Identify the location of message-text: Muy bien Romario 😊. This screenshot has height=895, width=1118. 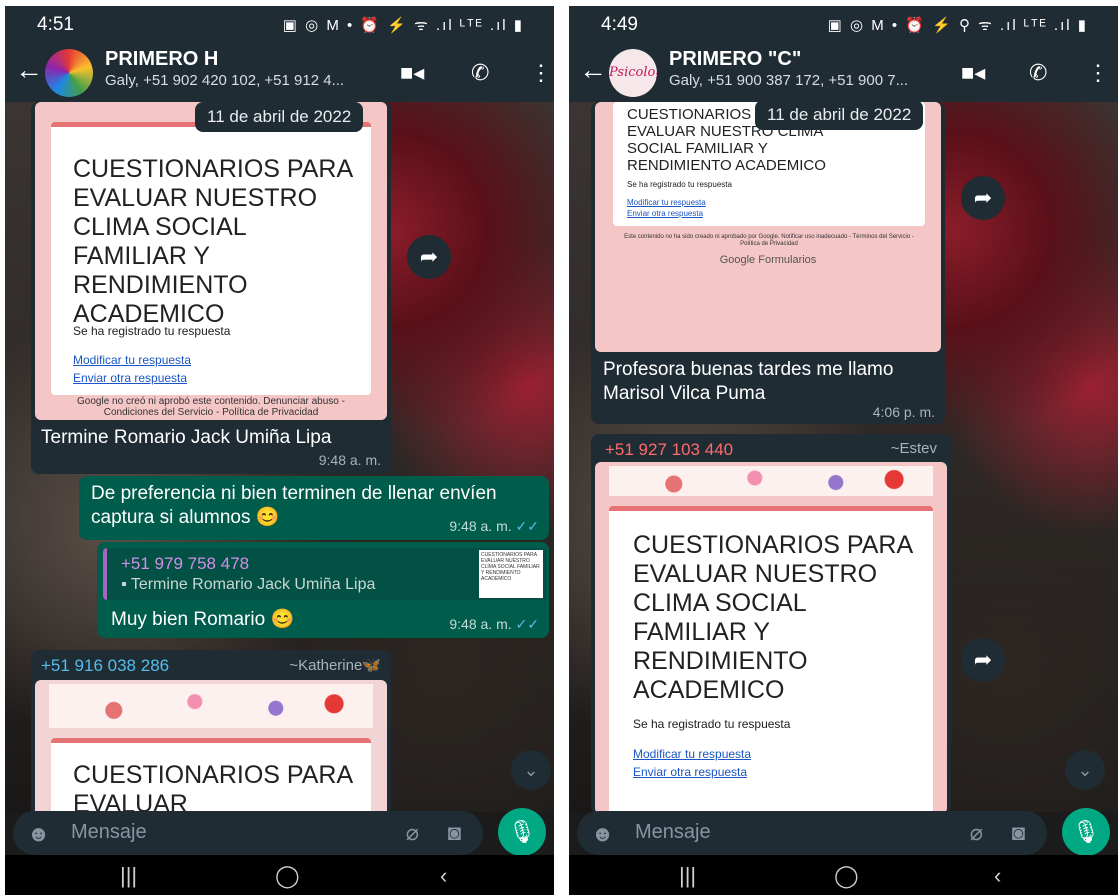
(203, 619).